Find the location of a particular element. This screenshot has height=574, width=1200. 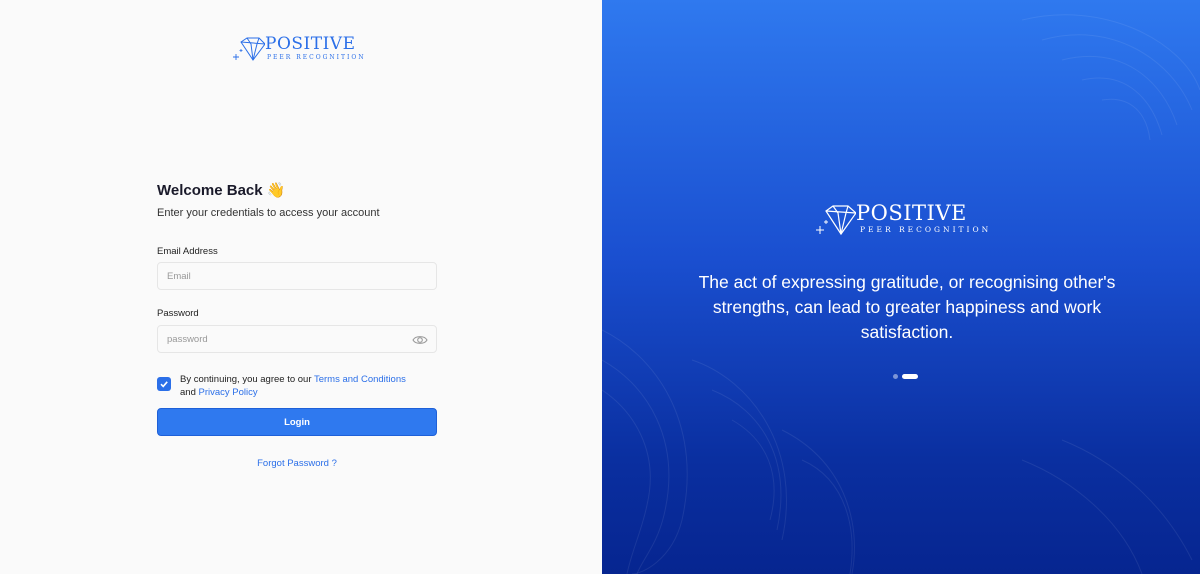

eye-icon is located at coordinates (420, 340).